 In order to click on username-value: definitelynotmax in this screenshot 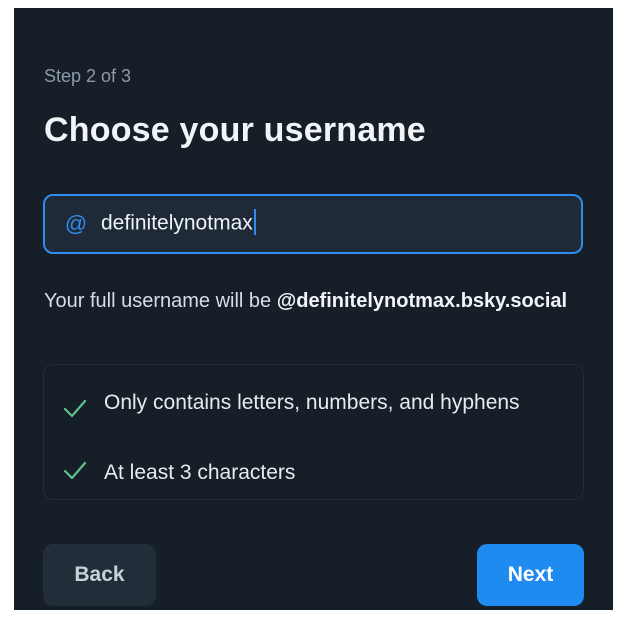, I will do `click(178, 223)`.